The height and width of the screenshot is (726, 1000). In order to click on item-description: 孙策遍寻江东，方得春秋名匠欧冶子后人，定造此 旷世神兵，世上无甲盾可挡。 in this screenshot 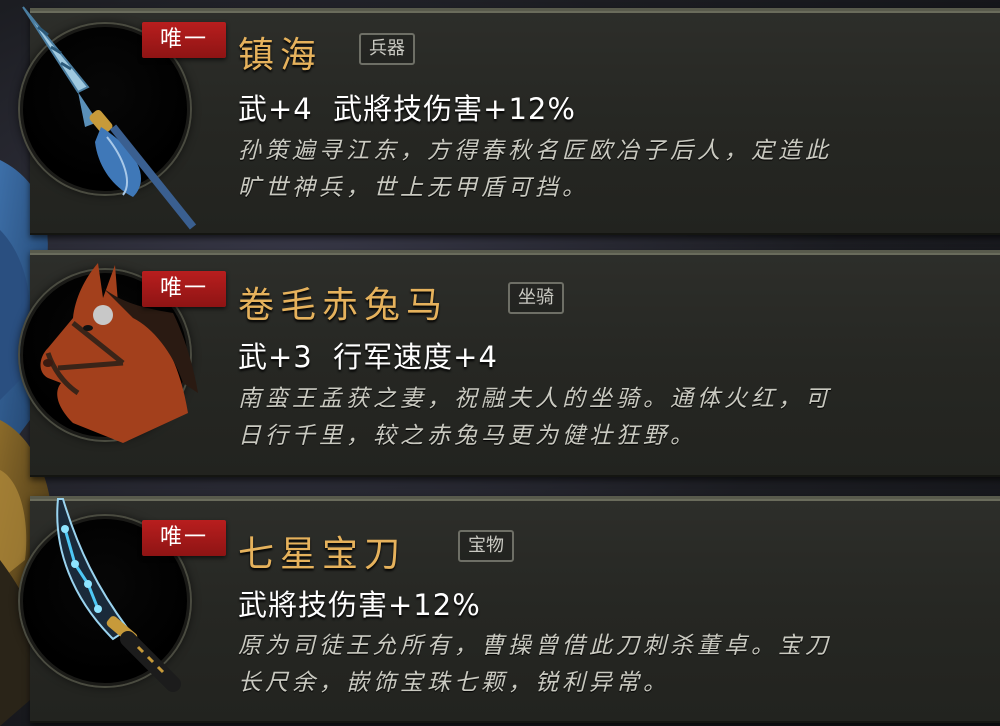, I will do `click(593, 170)`.